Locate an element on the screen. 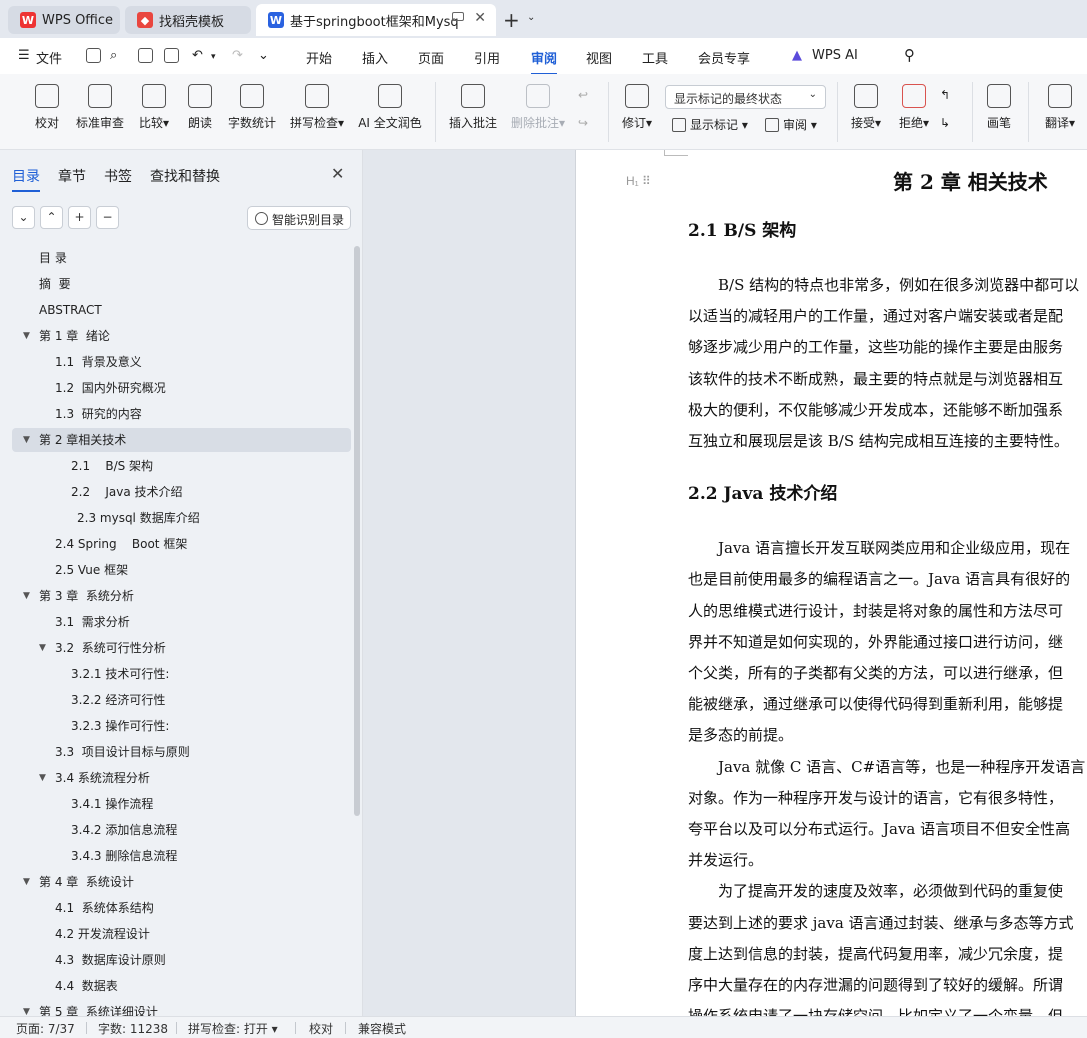 This screenshot has height=1038, width=1087. chevron-down-icon: ⌄ is located at coordinates (531, 17).